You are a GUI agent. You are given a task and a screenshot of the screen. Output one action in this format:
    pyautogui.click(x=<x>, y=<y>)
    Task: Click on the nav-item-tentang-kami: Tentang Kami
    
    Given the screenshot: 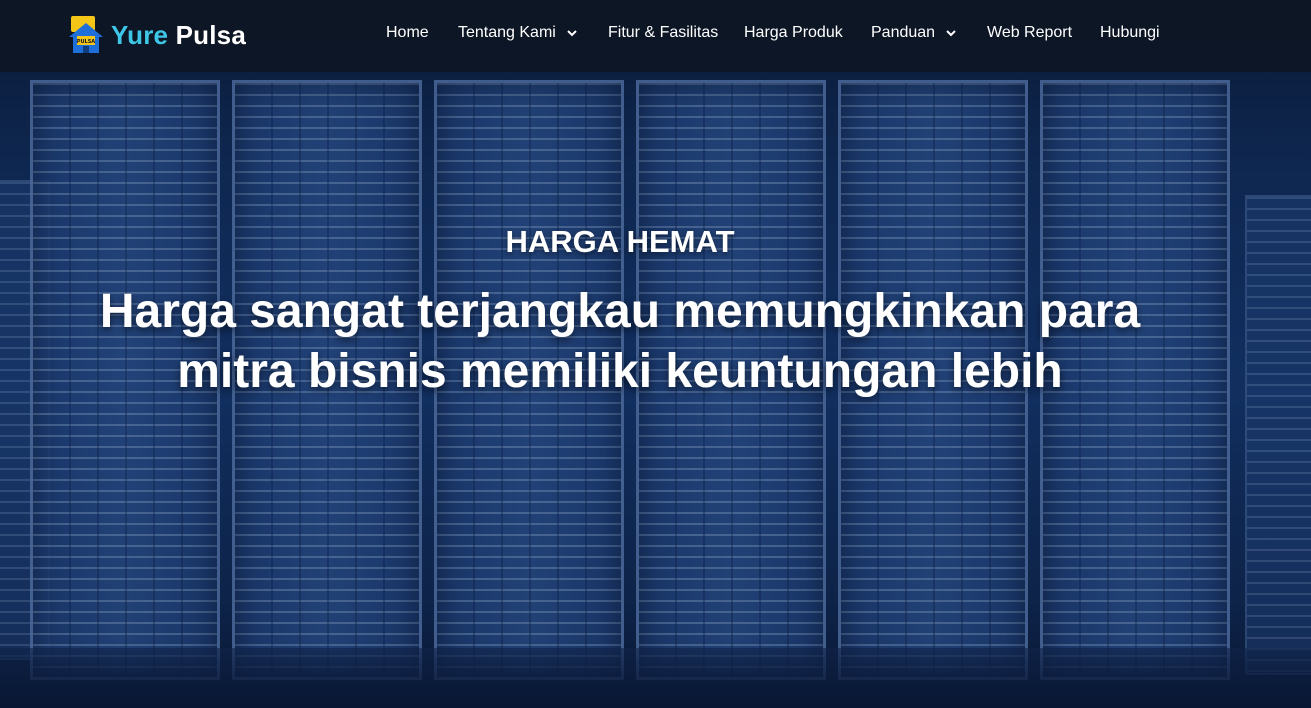 What is the action you would take?
    pyautogui.click(x=518, y=33)
    